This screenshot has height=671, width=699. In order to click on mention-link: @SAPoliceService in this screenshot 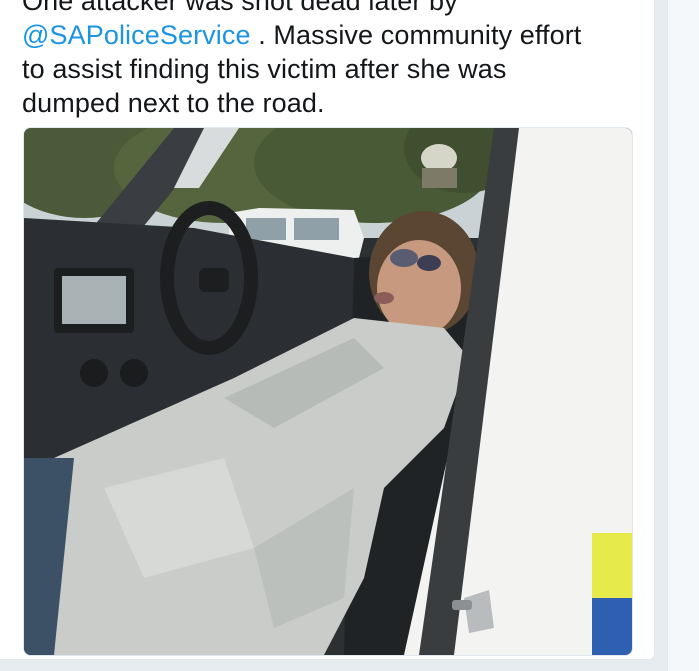, I will do `click(136, 35)`.